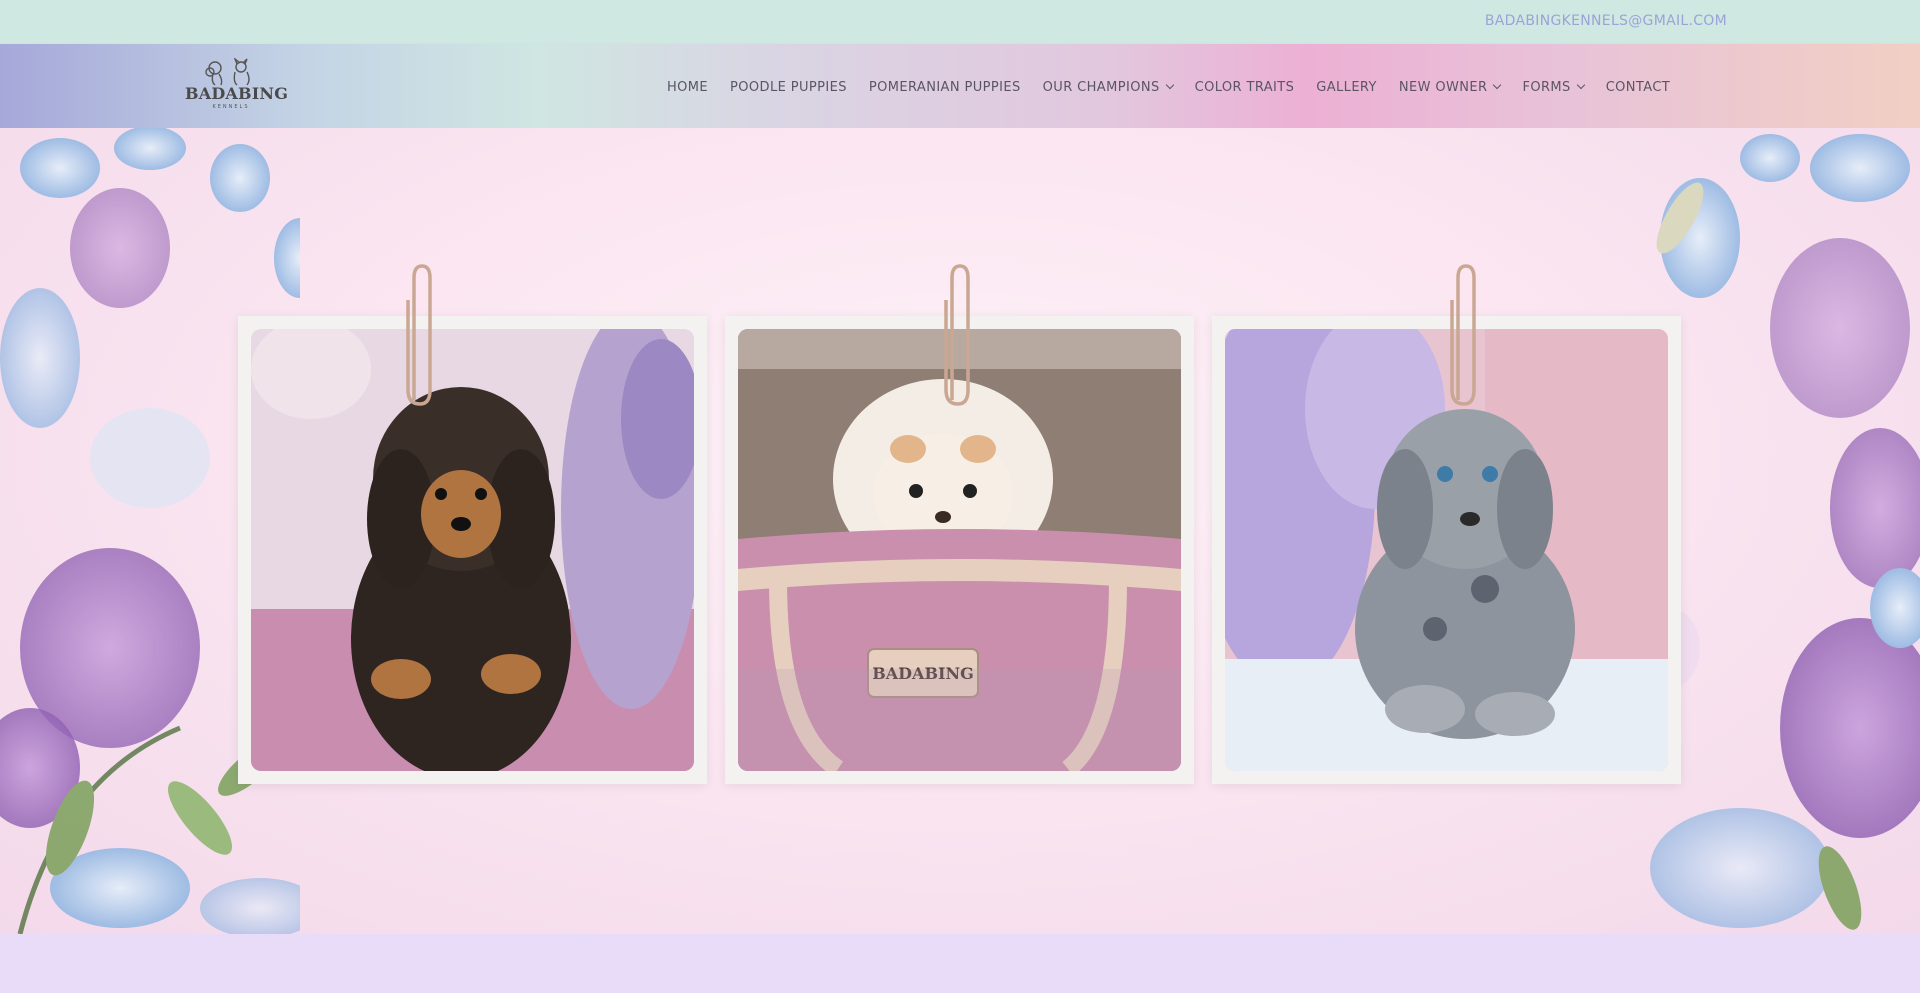  I want to click on nav-contact-label: CONTACT, so click(1638, 87).